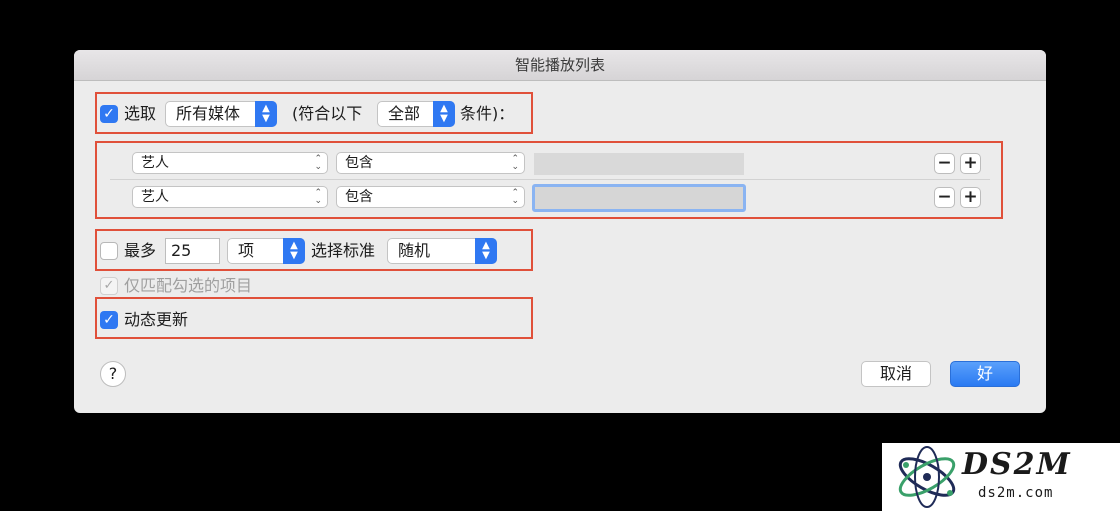 The height and width of the screenshot is (511, 1120). Describe the element at coordinates (109, 251) in the screenshot. I see `limit-checkbox` at that location.